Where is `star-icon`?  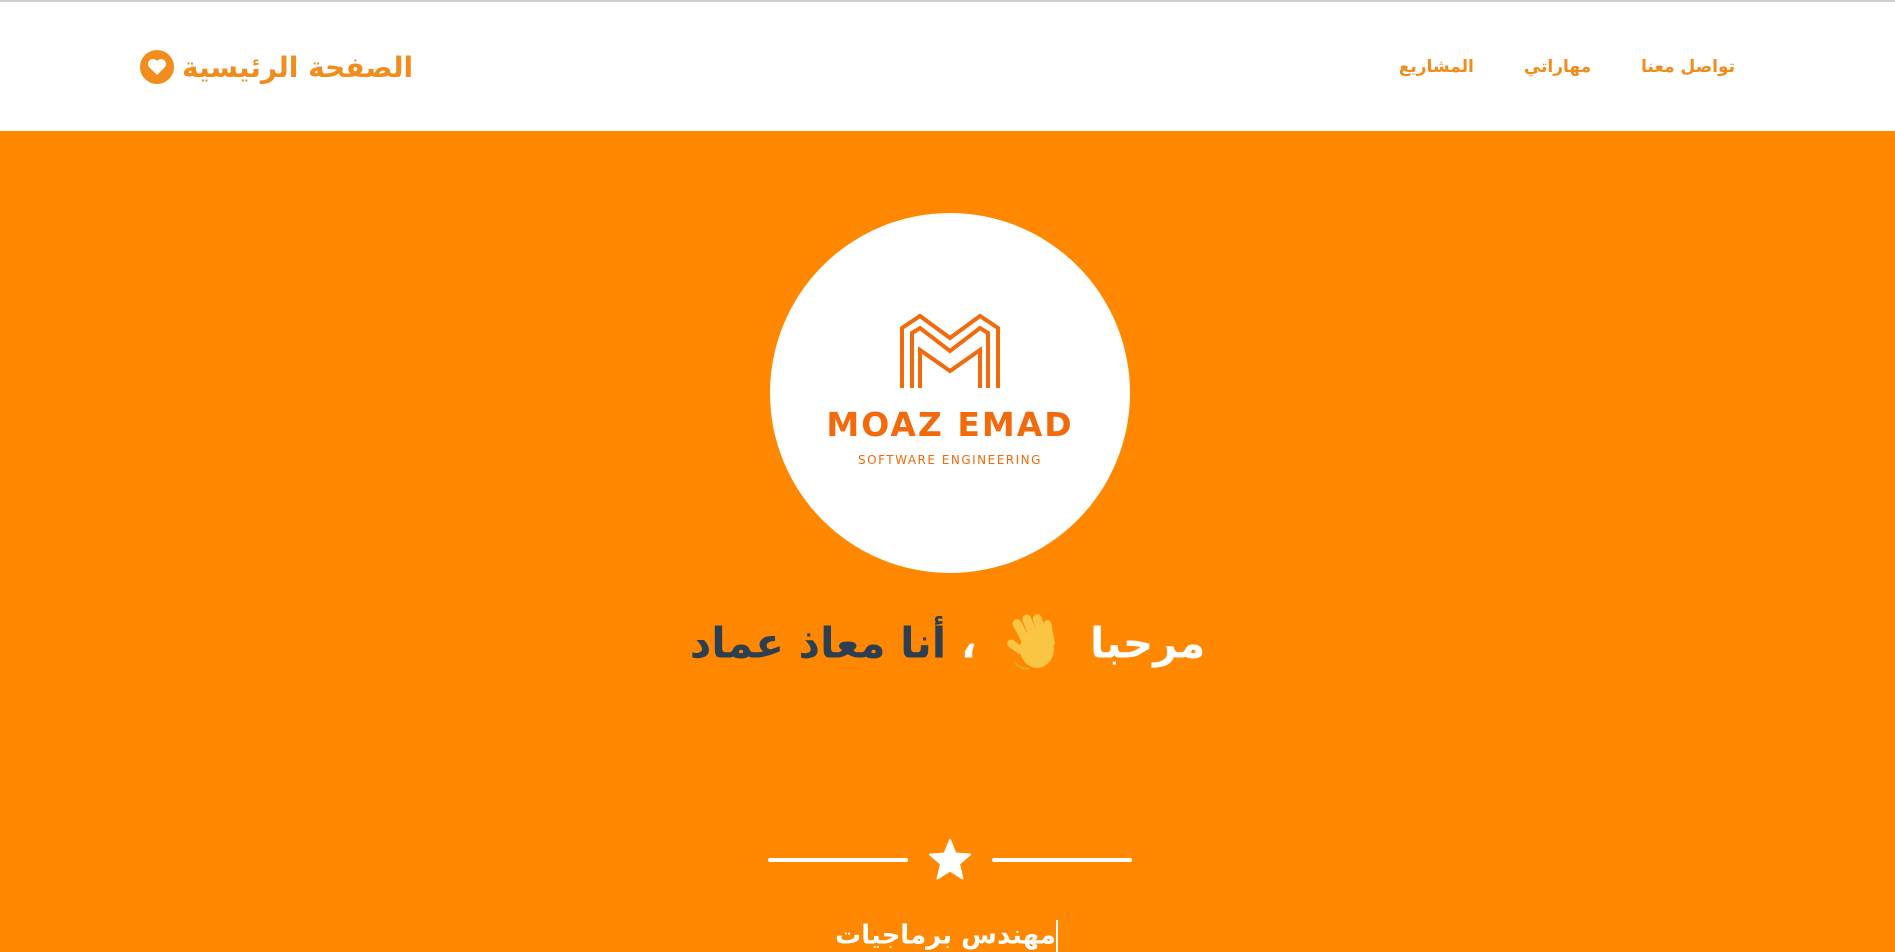 star-icon is located at coordinates (950, 859).